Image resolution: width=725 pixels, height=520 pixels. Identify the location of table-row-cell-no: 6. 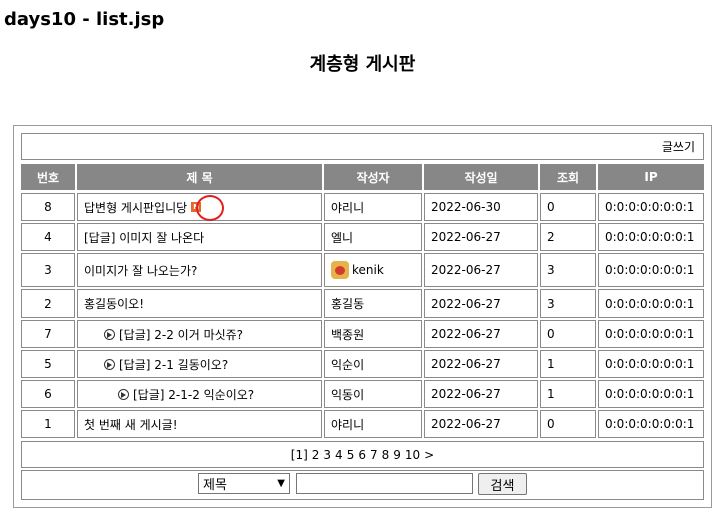
(48, 394).